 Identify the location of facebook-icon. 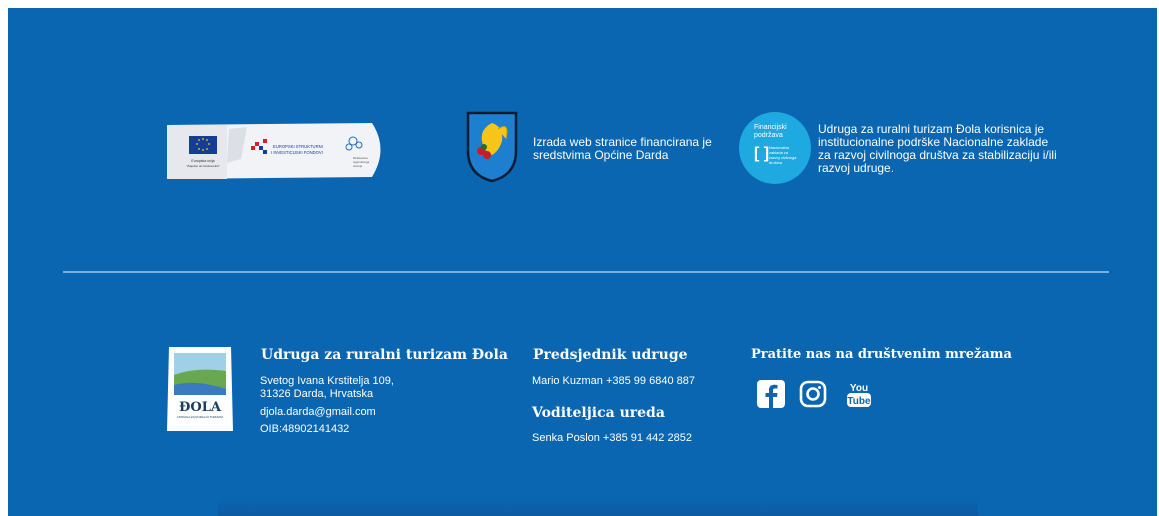
(771, 394).